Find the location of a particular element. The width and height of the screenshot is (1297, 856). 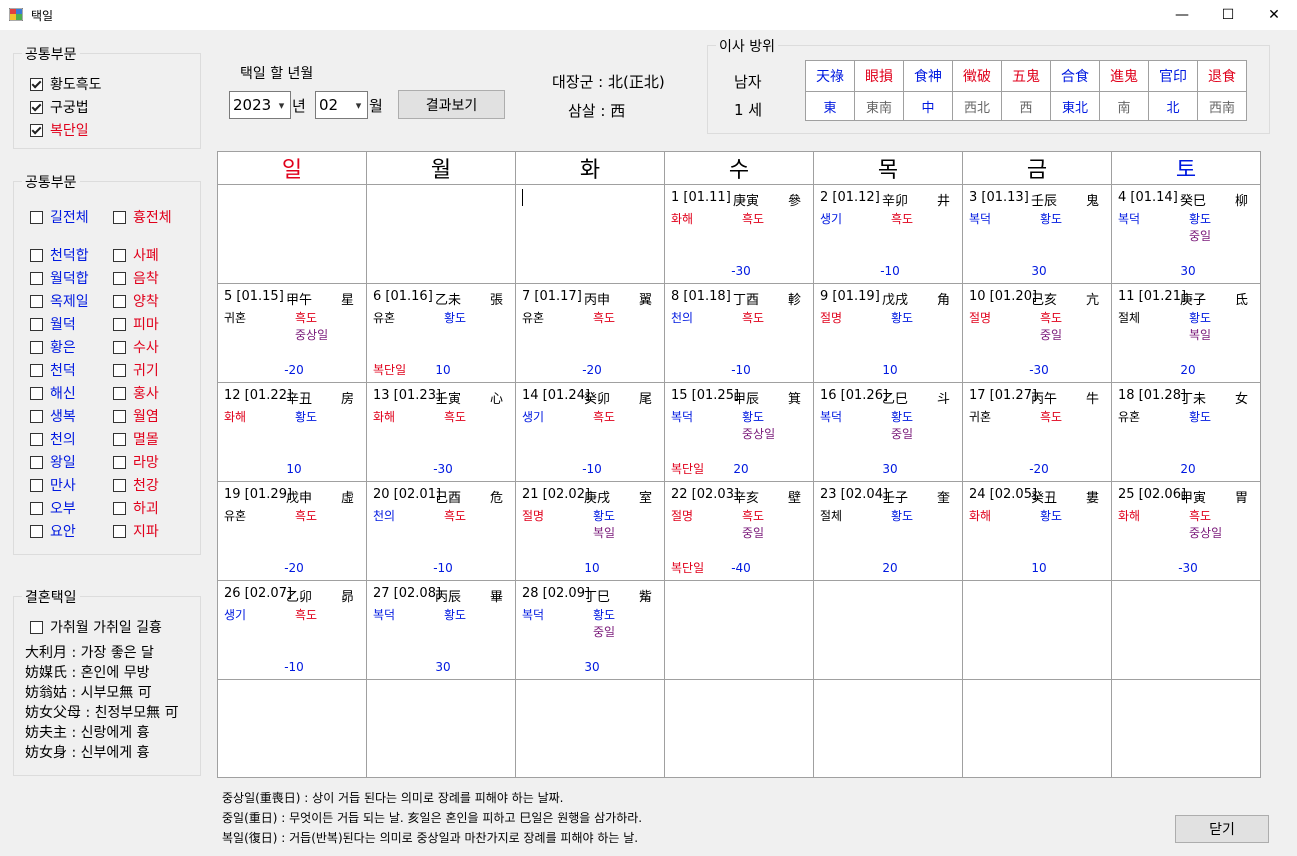

filter-left-12: 만사 is located at coordinates (53, 485).